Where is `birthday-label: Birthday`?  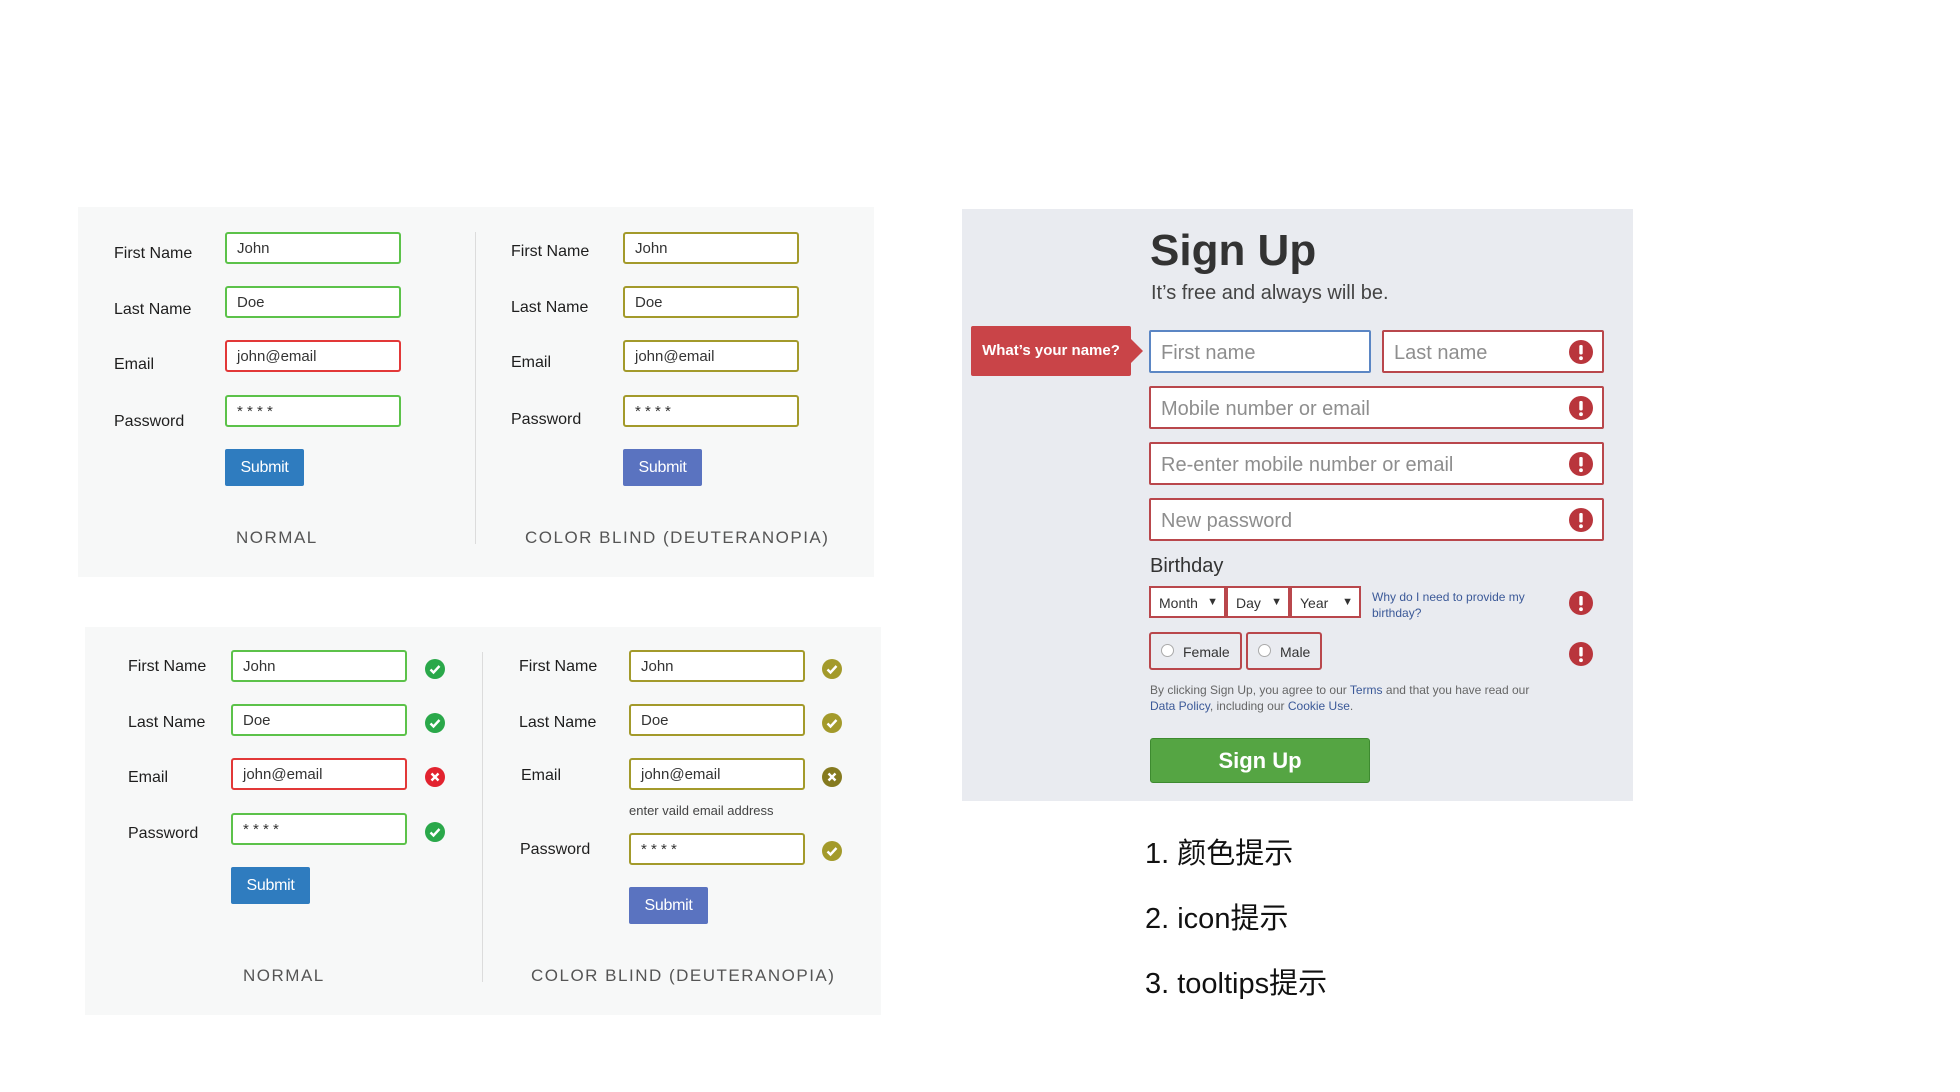 birthday-label: Birthday is located at coordinates (1187, 566).